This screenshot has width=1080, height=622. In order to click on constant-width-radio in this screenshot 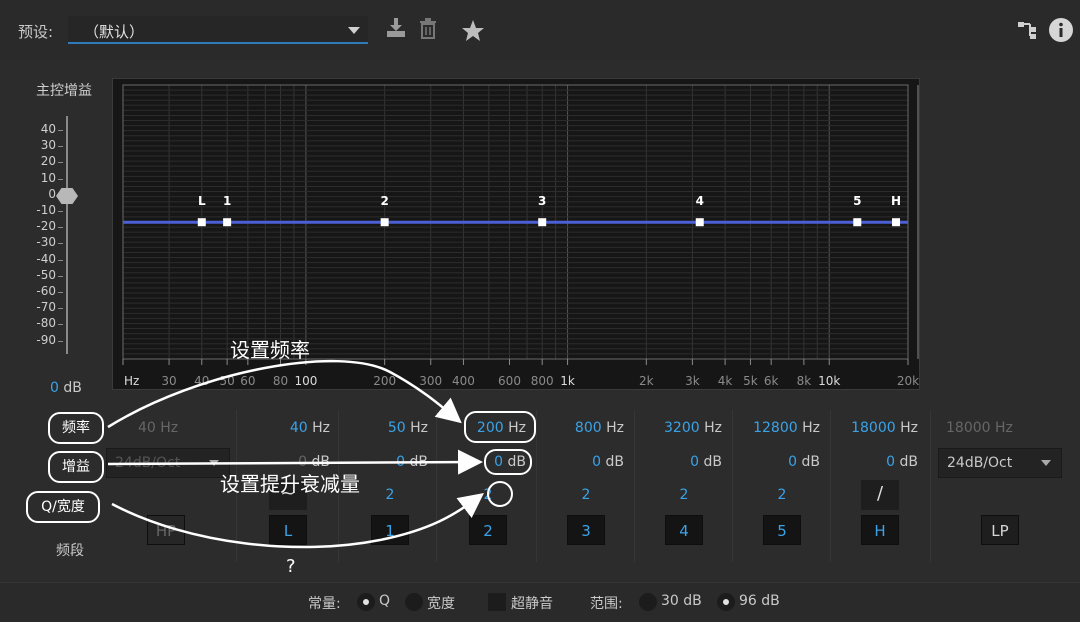, I will do `click(414, 602)`.